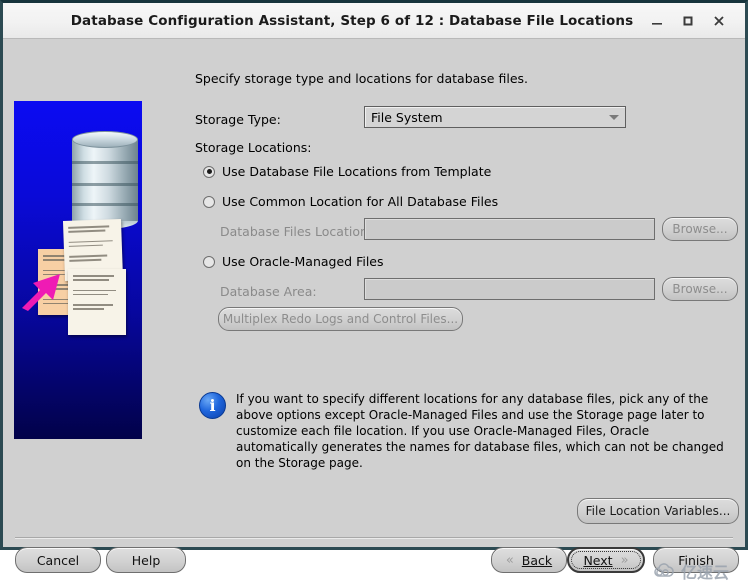 This screenshot has height=583, width=748. I want to click on watermark-text: 亿速云, so click(705, 572).